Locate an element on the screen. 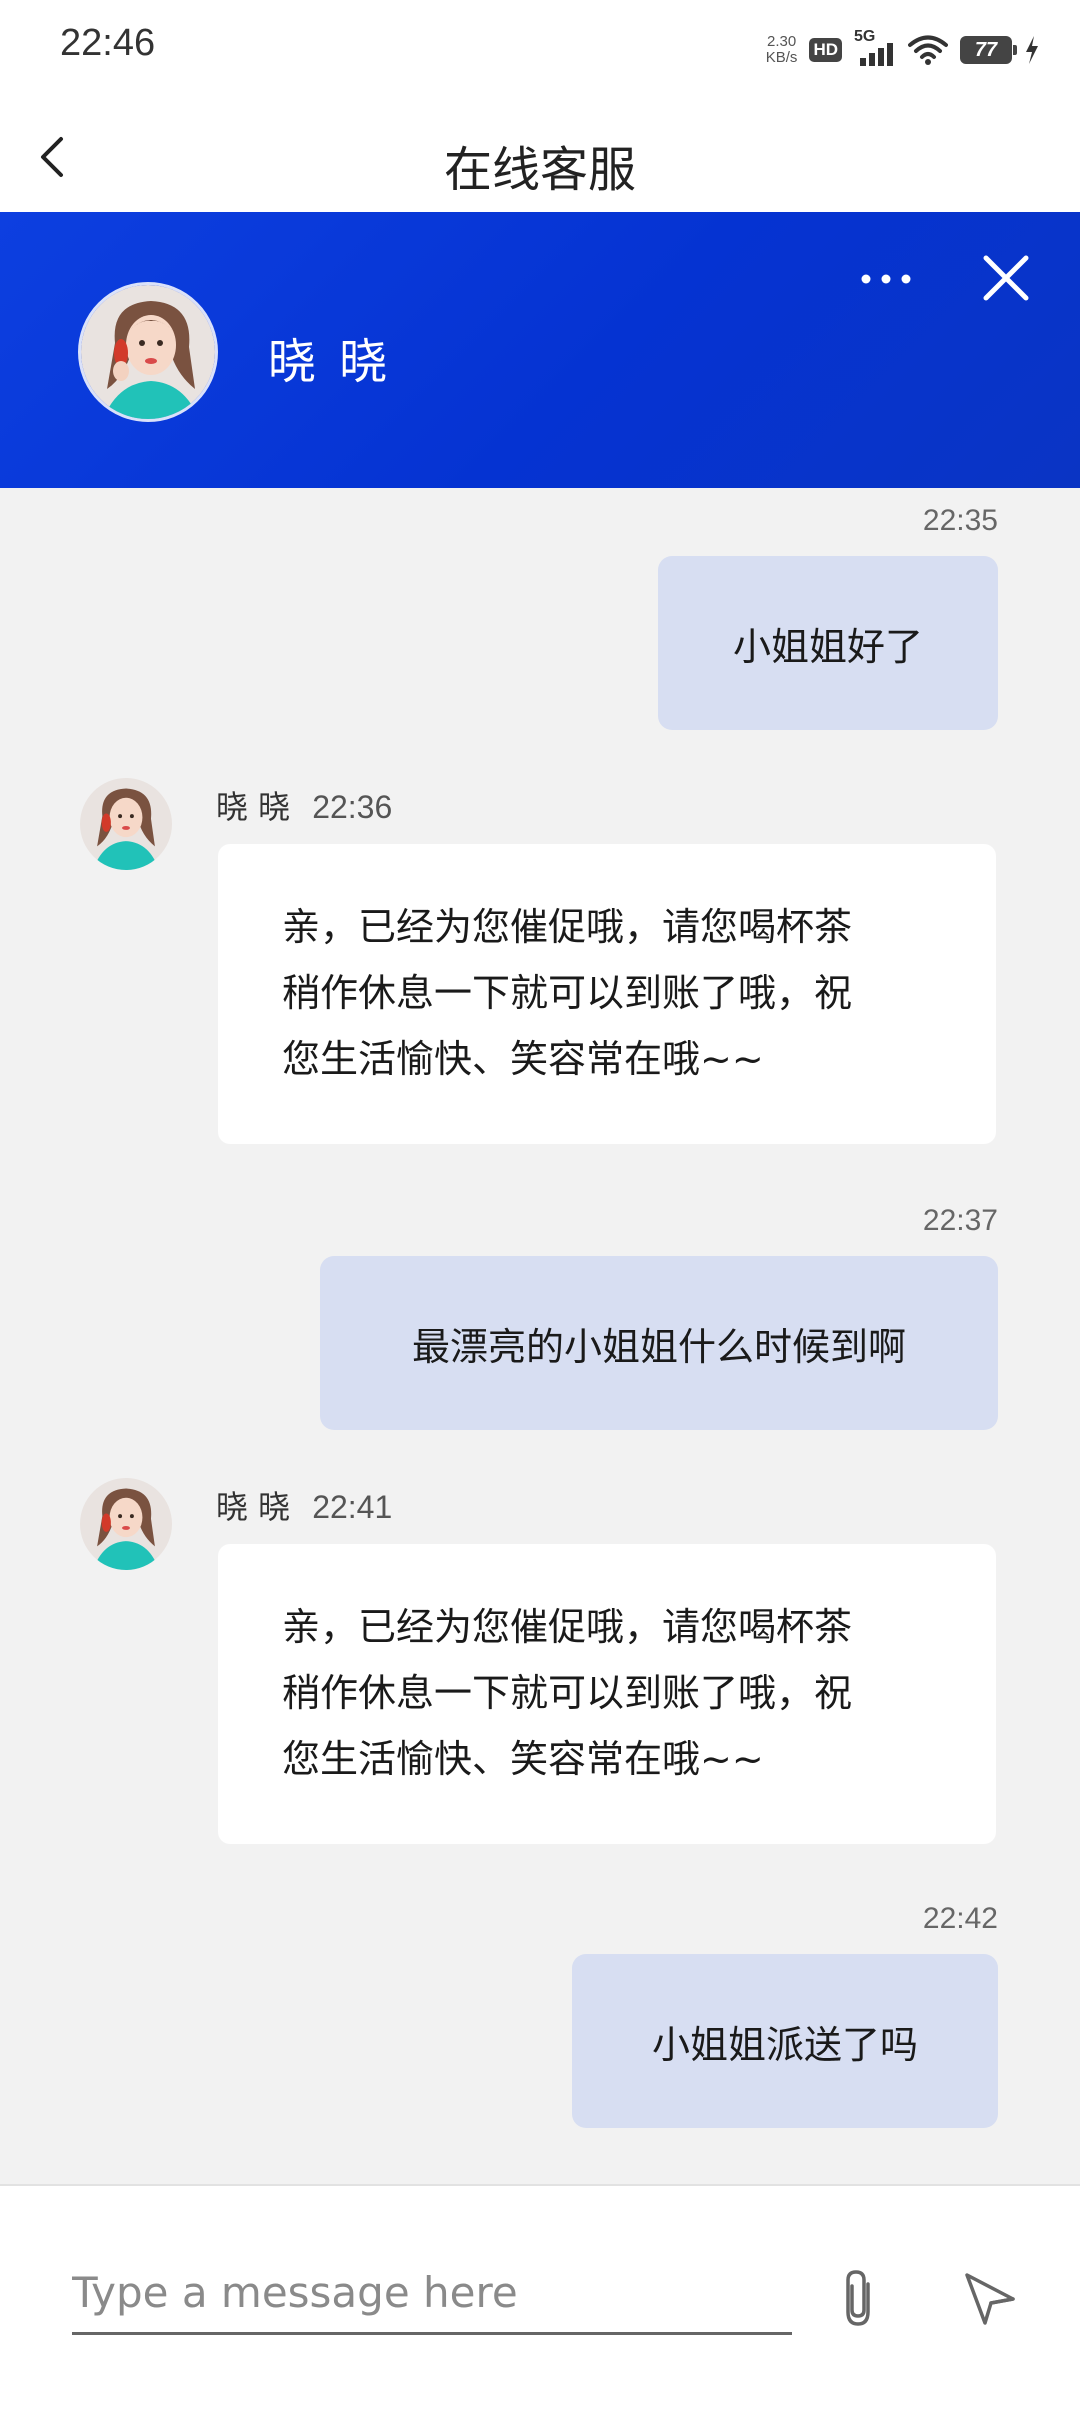 Image resolution: width=1080 pixels, height=2410 pixels. more-button is located at coordinates (886, 279).